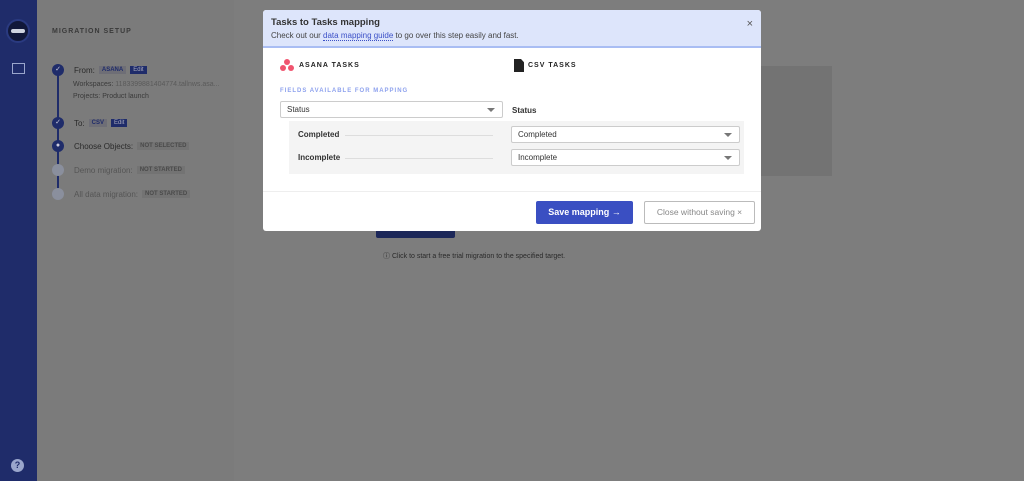 Image resolution: width=1024 pixels, height=481 pixels. Describe the element at coordinates (18, 240) in the screenshot. I see `app-rail: ?` at that location.